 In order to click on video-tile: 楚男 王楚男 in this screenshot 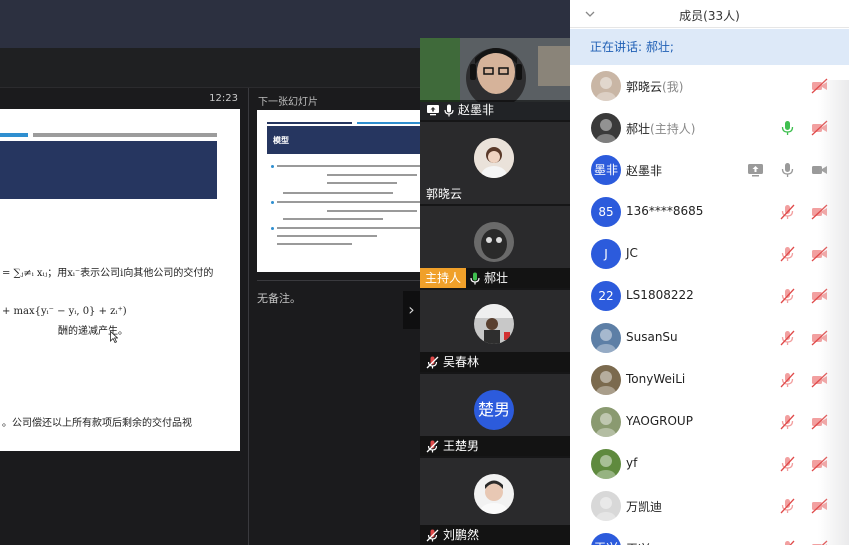, I will do `click(495, 416)`.